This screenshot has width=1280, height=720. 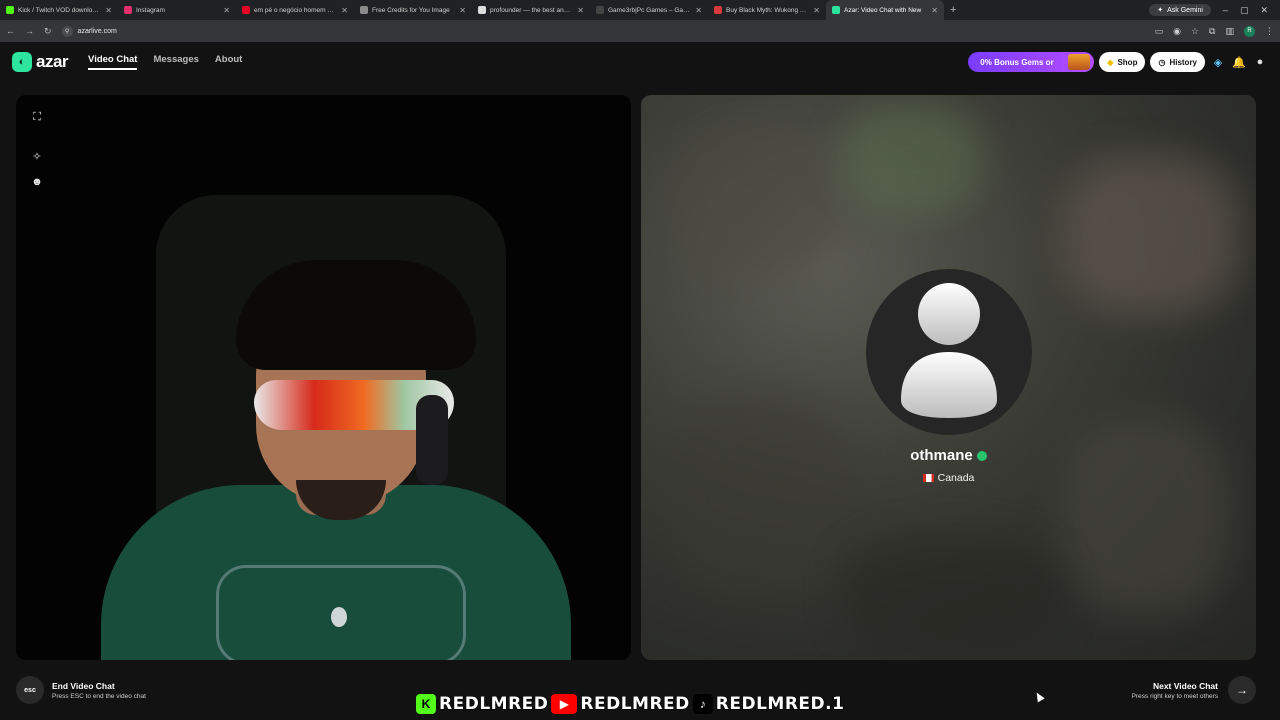 What do you see at coordinates (1260, 62) in the screenshot?
I see `user-avatar-icon: ●` at bounding box center [1260, 62].